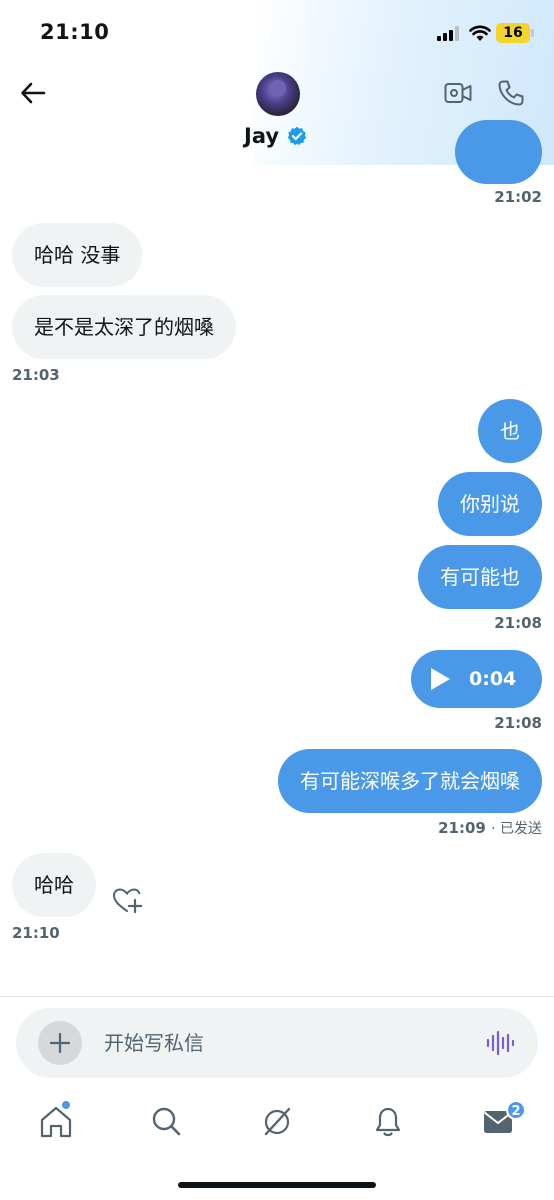 This screenshot has width=554, height=1200. I want to click on message-timestamp: 21:09, so click(462, 828).